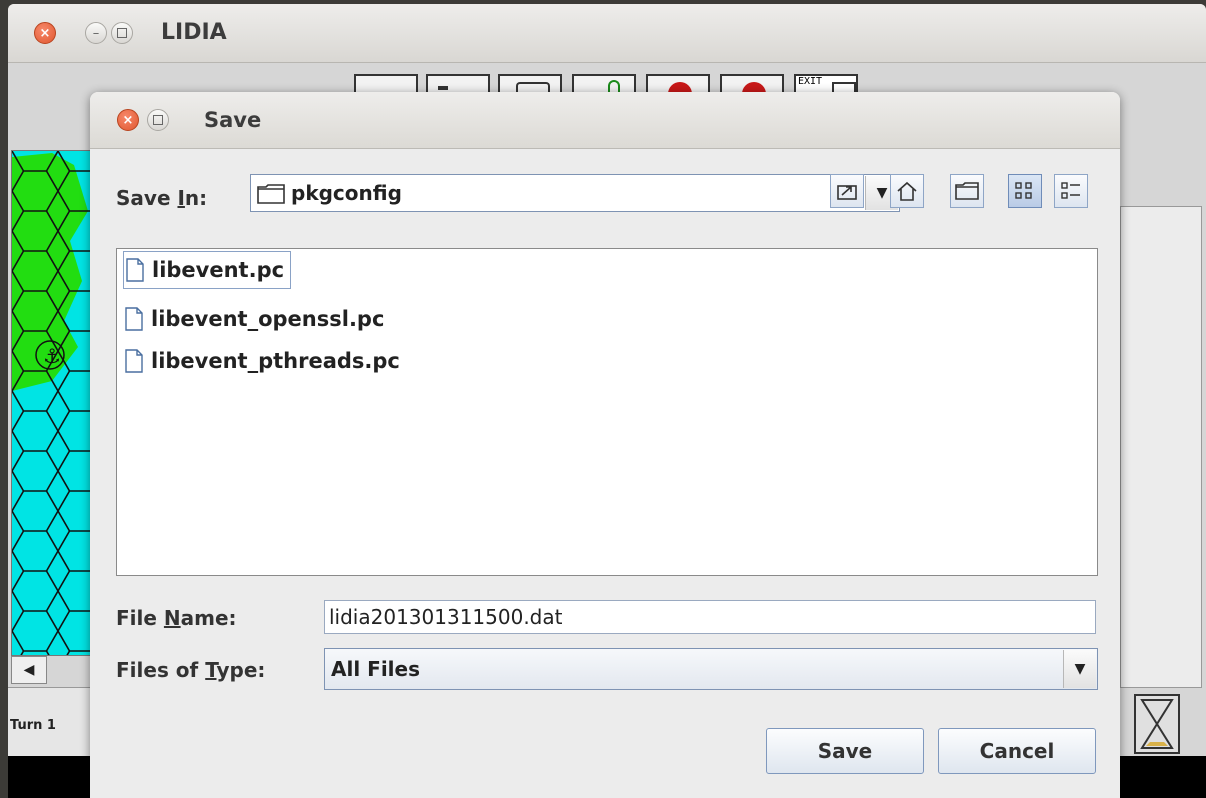 Image resolution: width=1206 pixels, height=798 pixels. What do you see at coordinates (607, 33) in the screenshot?
I see `main-titlebar: × – LIDIA` at bounding box center [607, 33].